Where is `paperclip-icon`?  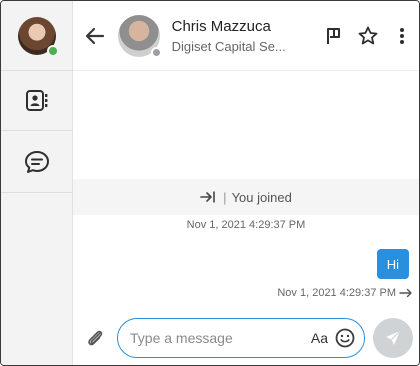 paperclip-icon is located at coordinates (95, 338).